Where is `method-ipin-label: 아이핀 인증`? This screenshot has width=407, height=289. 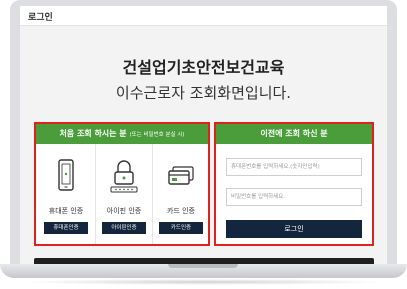 method-ipin-label: 아이핀 인증 is located at coordinates (124, 211).